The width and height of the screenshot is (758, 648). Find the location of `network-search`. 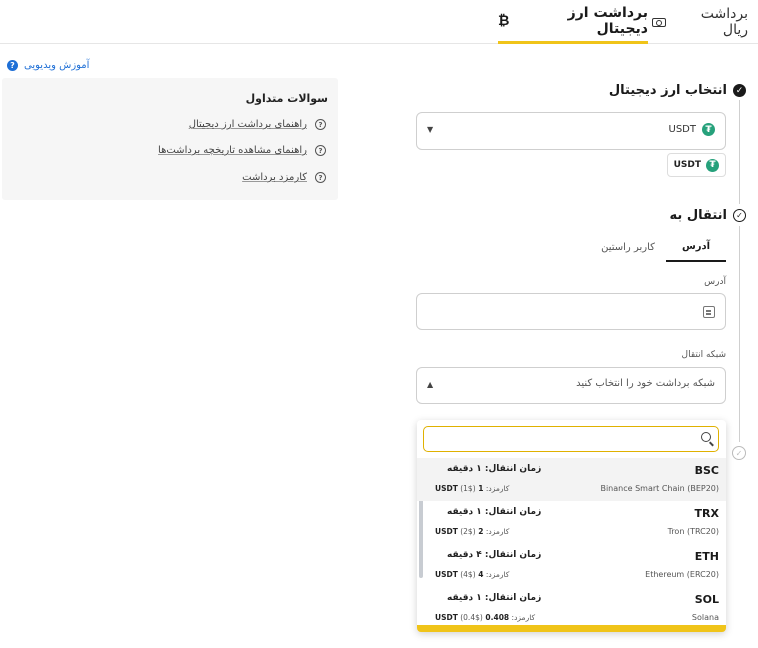

network-search is located at coordinates (571, 439).